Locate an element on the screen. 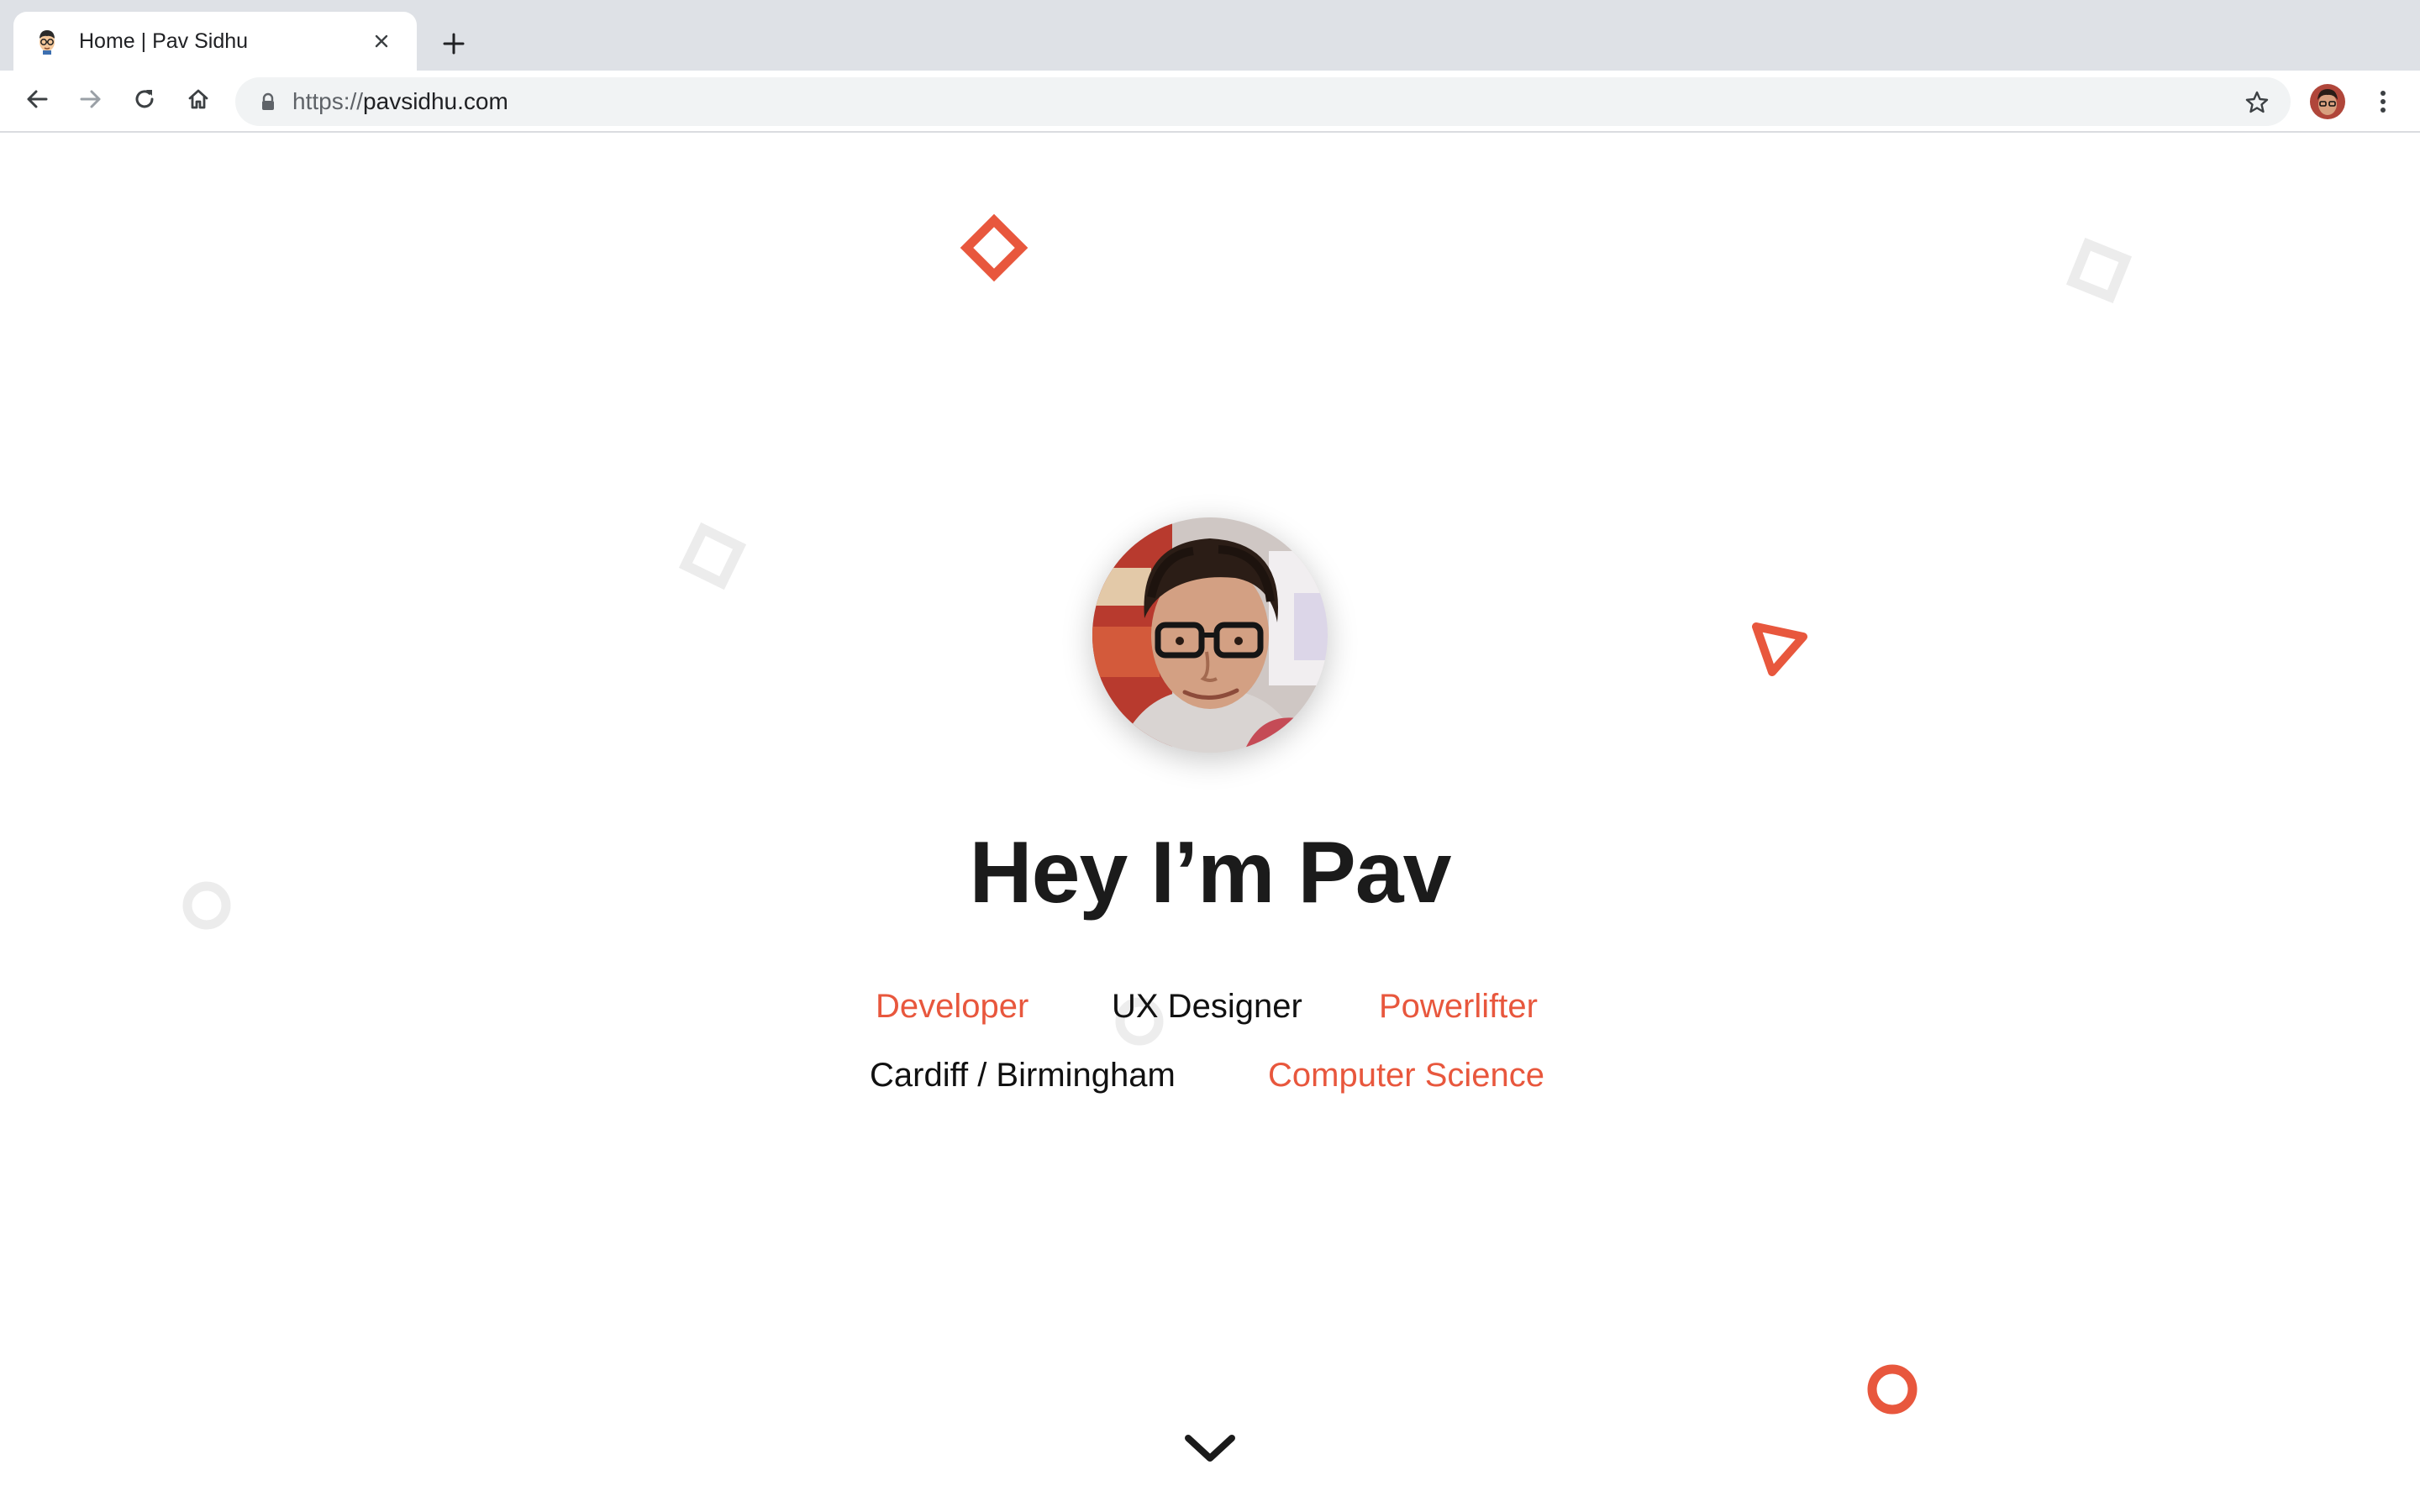 The image size is (2420, 1512). diamond-shape-icon is located at coordinates (994, 247).